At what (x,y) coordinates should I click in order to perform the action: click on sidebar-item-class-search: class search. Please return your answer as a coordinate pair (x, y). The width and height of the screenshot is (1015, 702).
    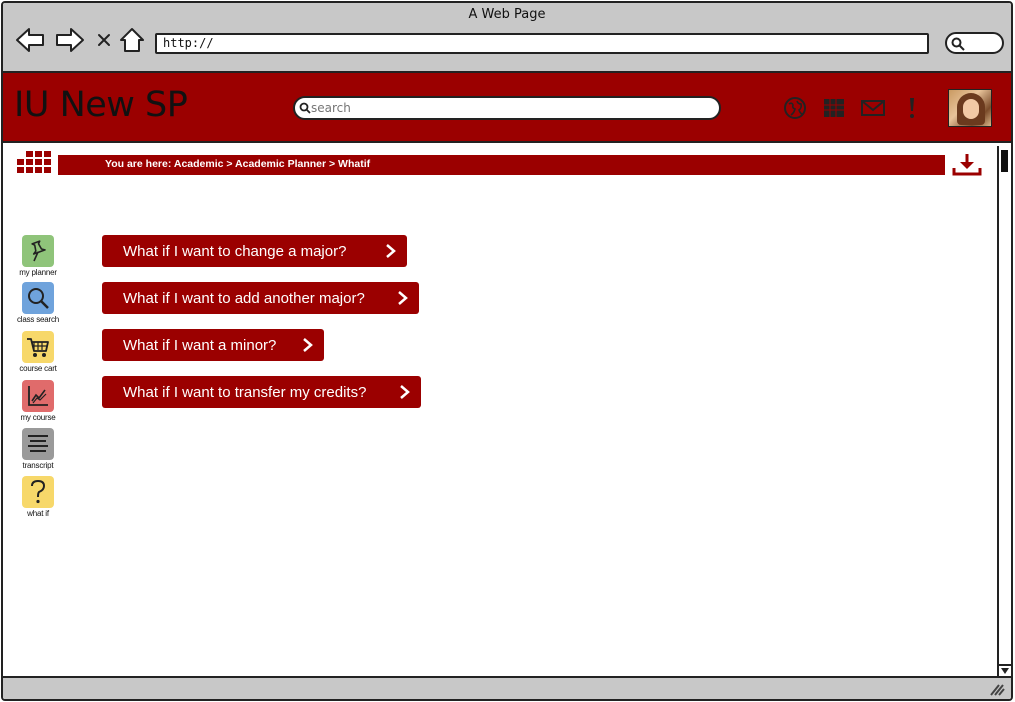
    Looking at the image, I should click on (38, 303).